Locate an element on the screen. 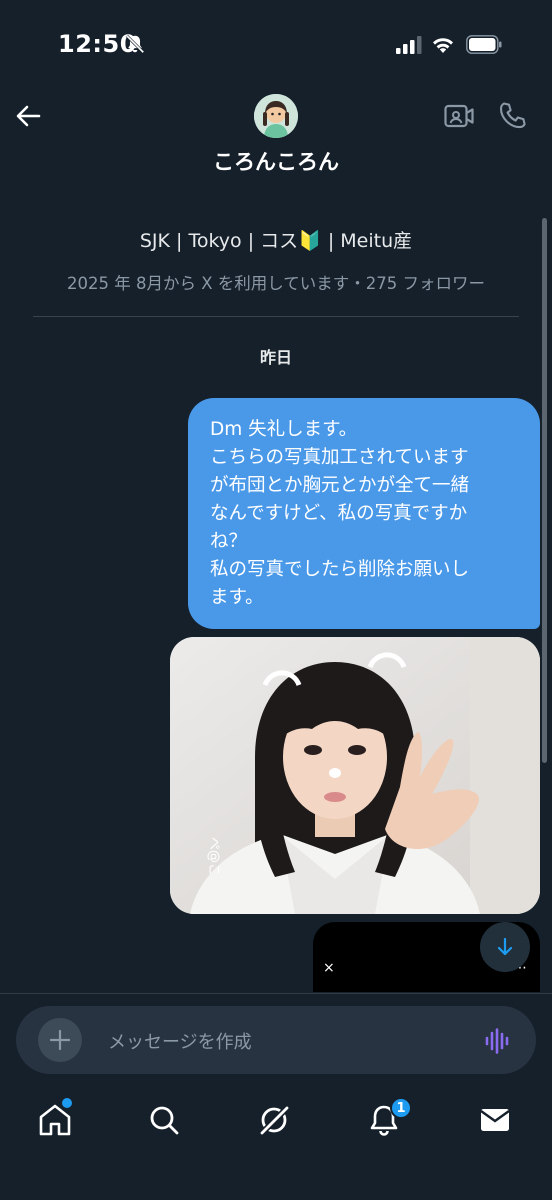 This screenshot has width=552, height=1200. scroll-down-button is located at coordinates (505, 947).